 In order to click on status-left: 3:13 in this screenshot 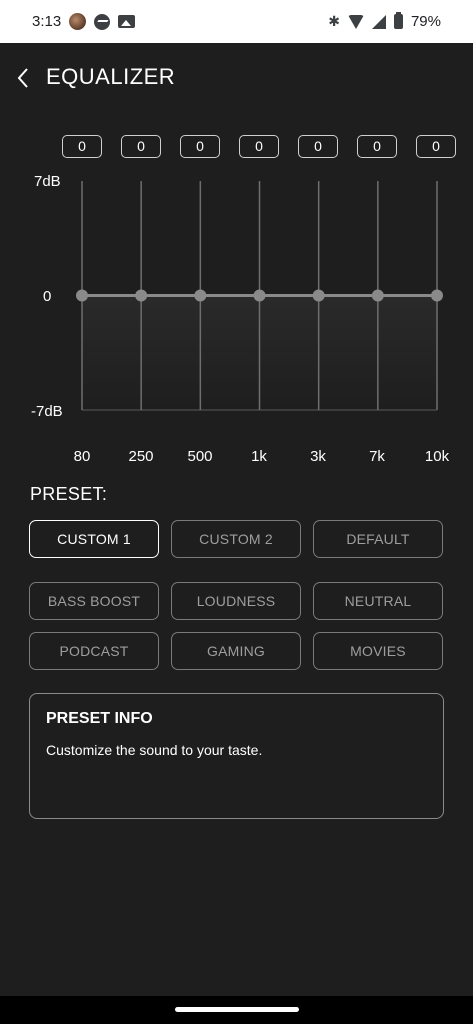, I will do `click(84, 21)`.